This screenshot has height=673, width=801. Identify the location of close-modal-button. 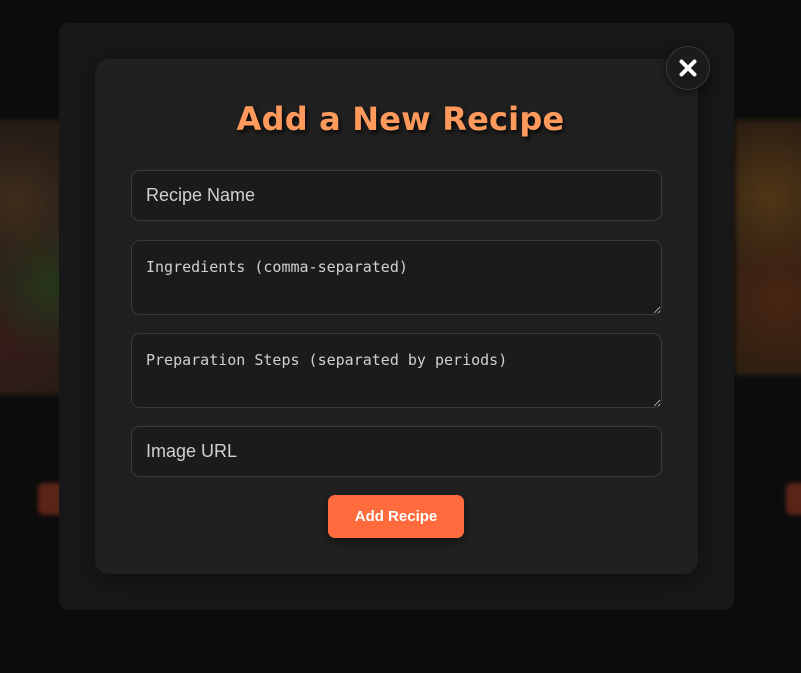
(688, 68).